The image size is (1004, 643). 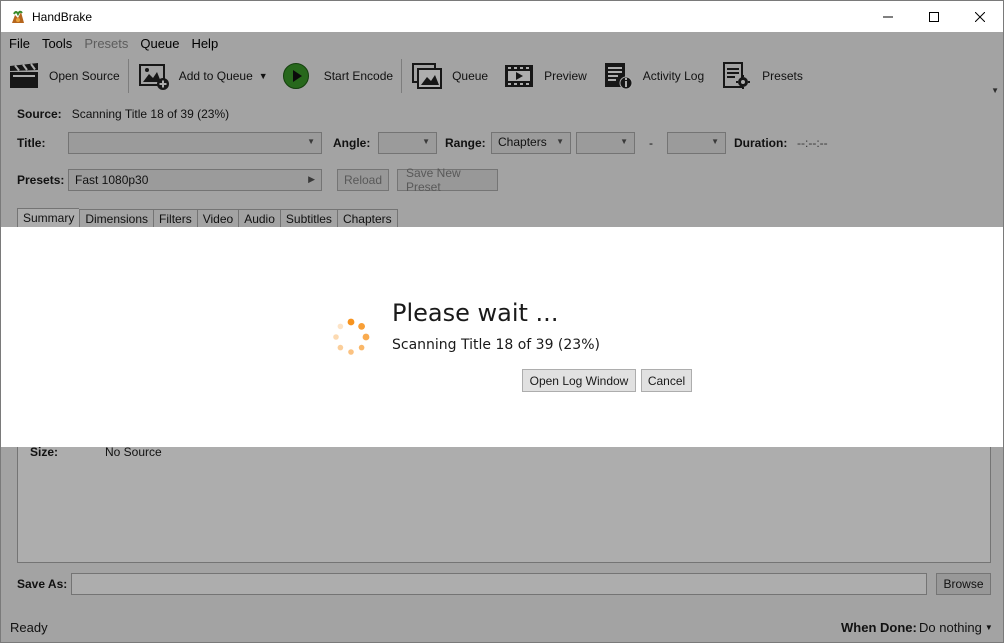 I want to click on cancel-button: Cancel, so click(x=666, y=380).